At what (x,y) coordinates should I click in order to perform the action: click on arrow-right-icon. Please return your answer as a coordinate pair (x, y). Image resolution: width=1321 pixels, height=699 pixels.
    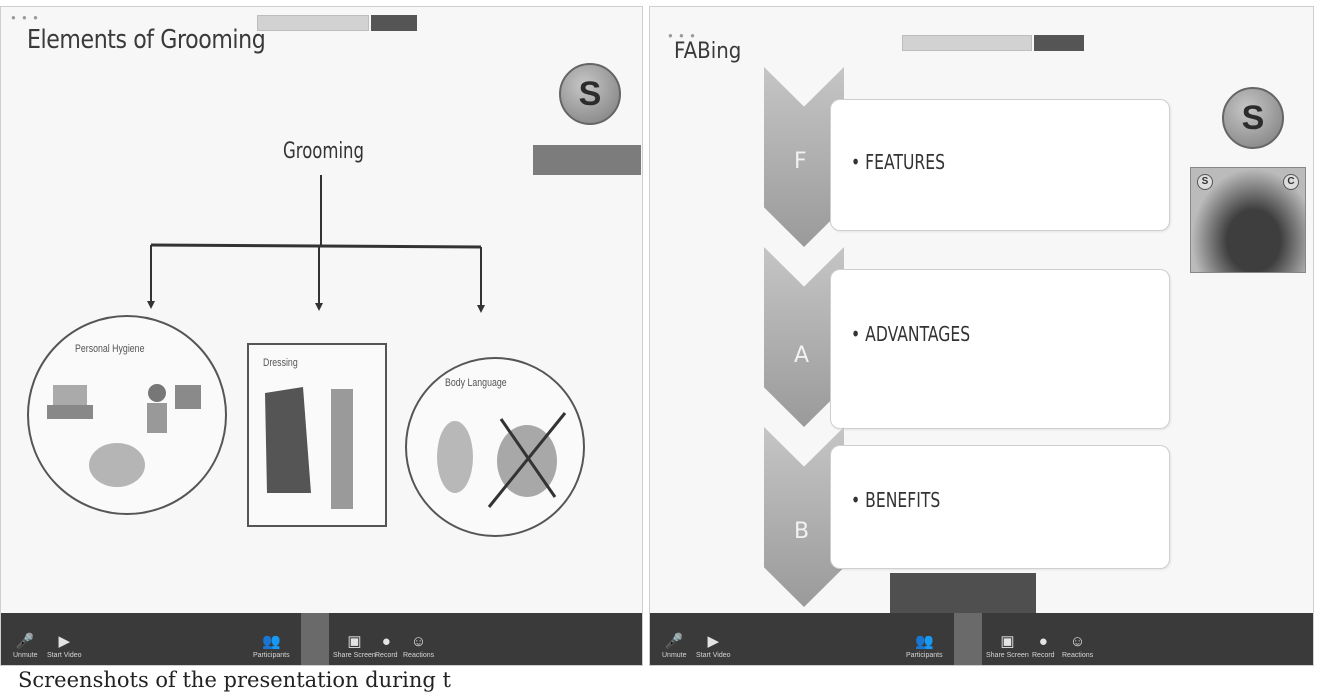
    Looking at the image, I should click on (481, 309).